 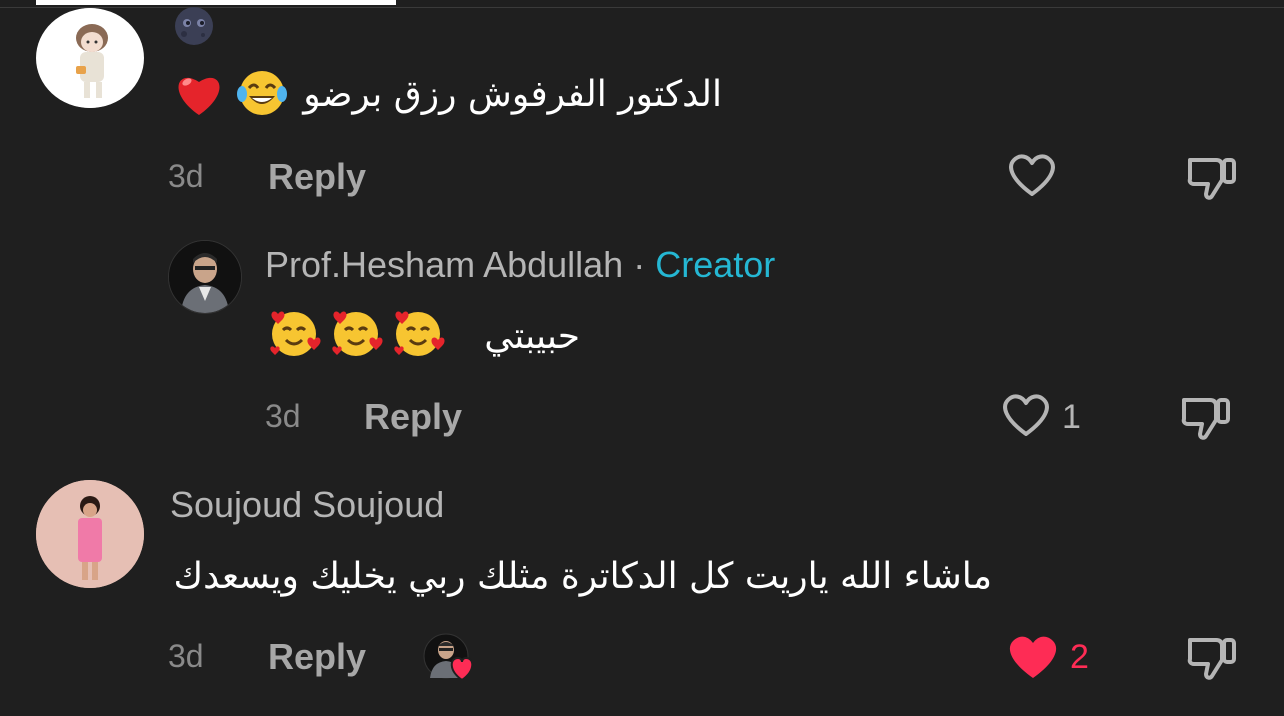 What do you see at coordinates (356, 334) in the screenshot?
I see `smiling-face-with-hearts-icon` at bounding box center [356, 334].